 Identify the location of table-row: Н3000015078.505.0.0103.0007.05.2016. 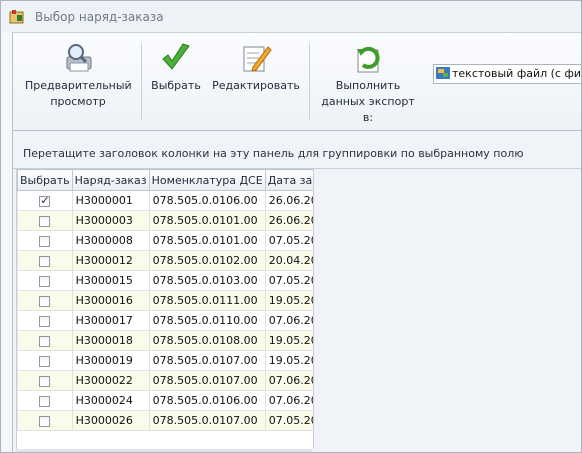
(165, 280).